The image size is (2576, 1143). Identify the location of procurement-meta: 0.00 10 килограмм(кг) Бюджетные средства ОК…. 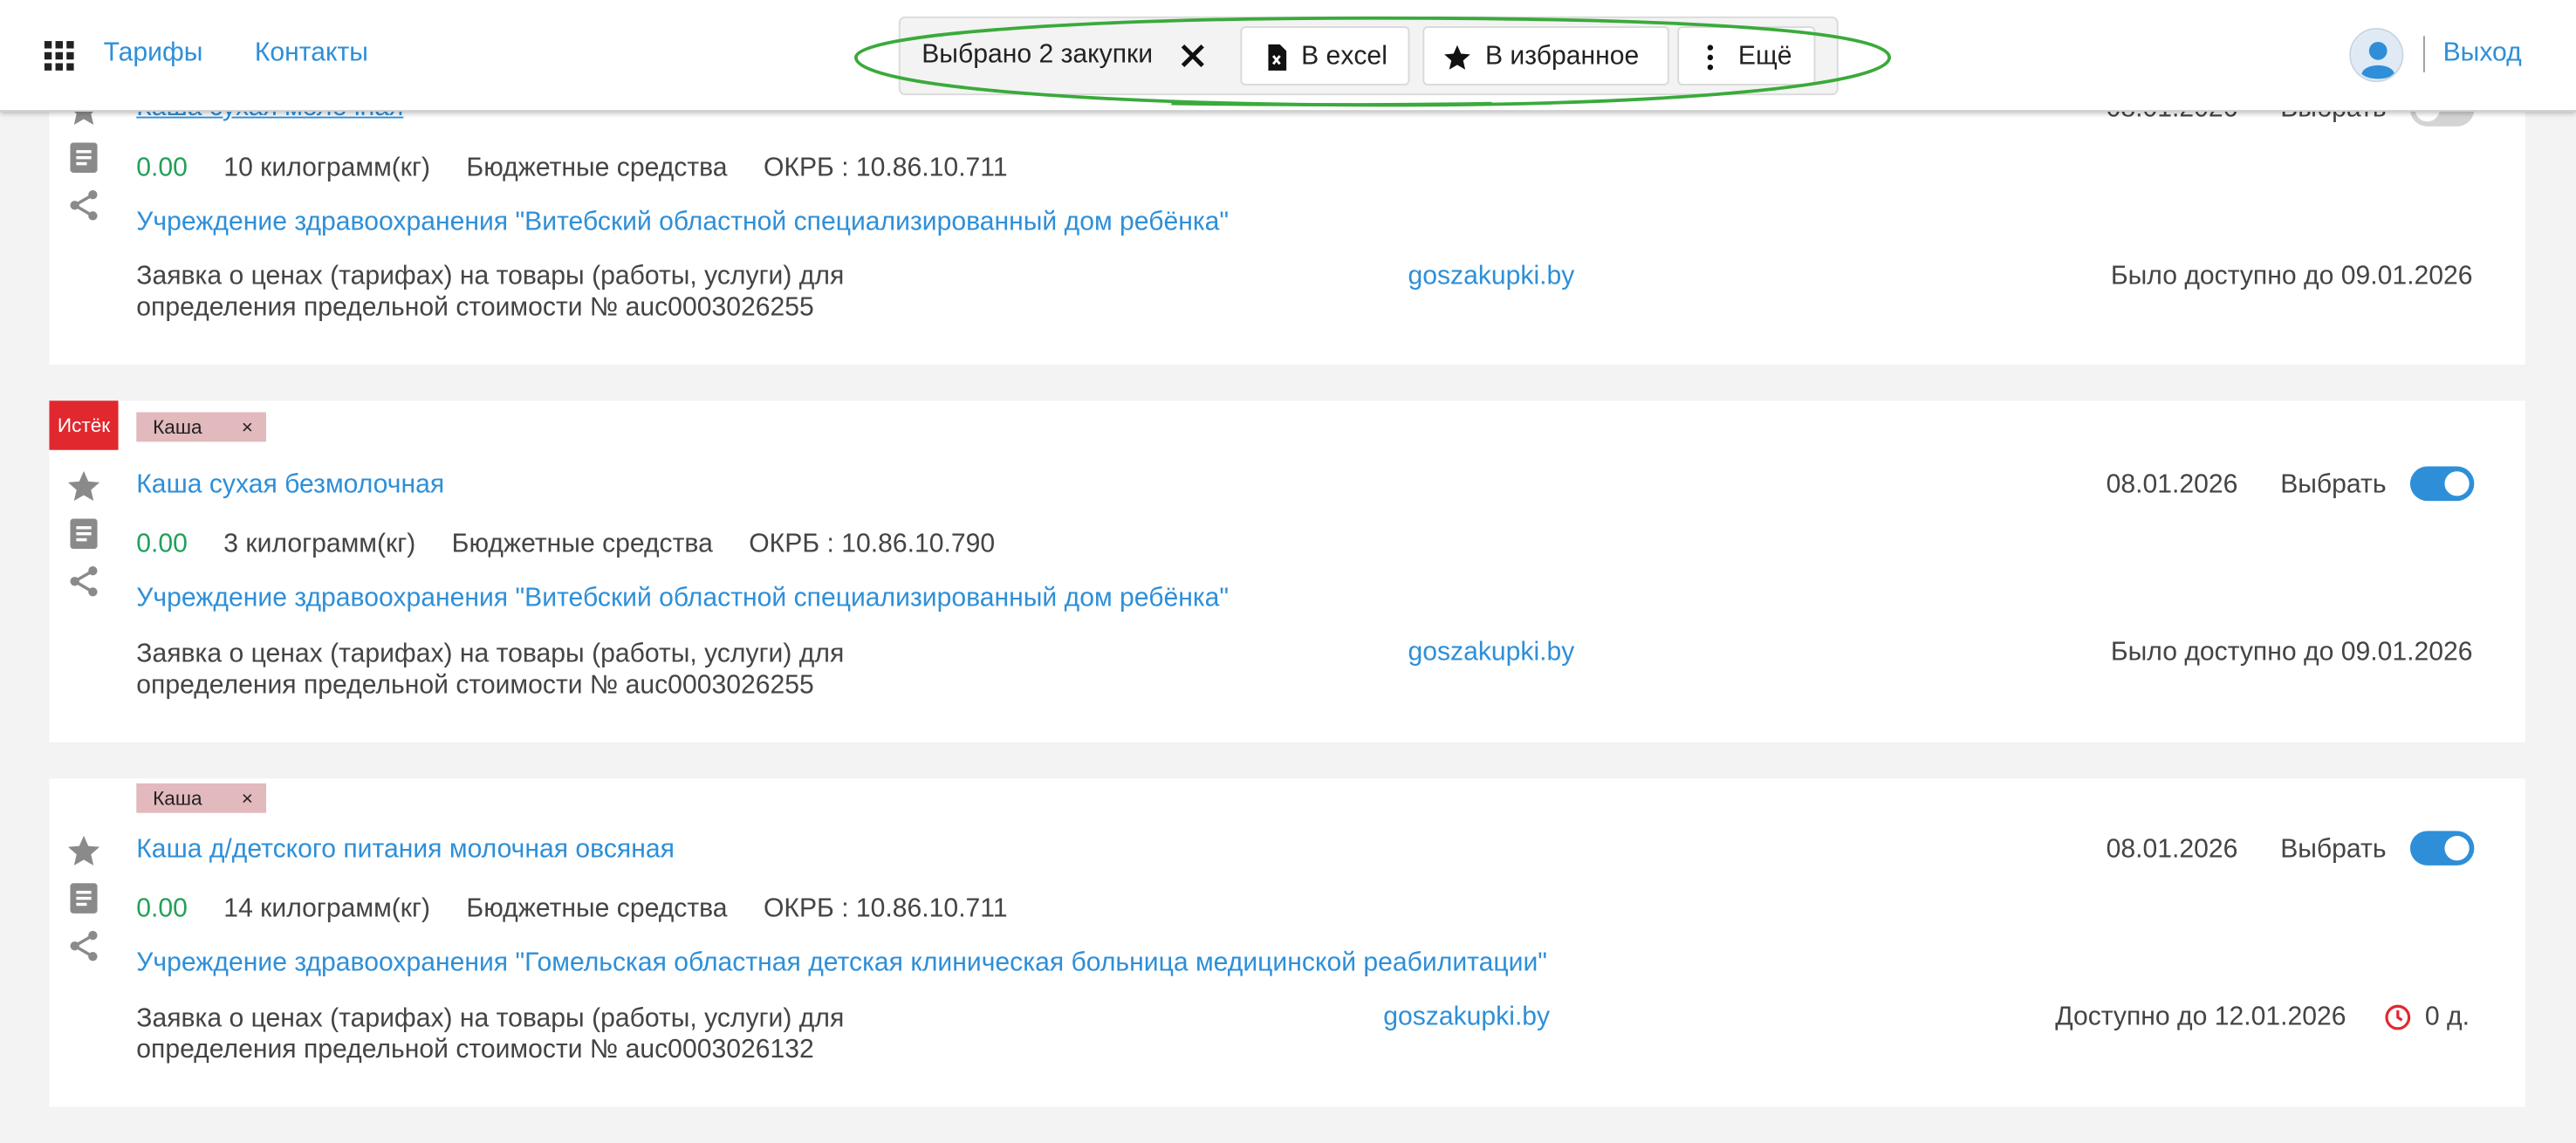
(590, 169).